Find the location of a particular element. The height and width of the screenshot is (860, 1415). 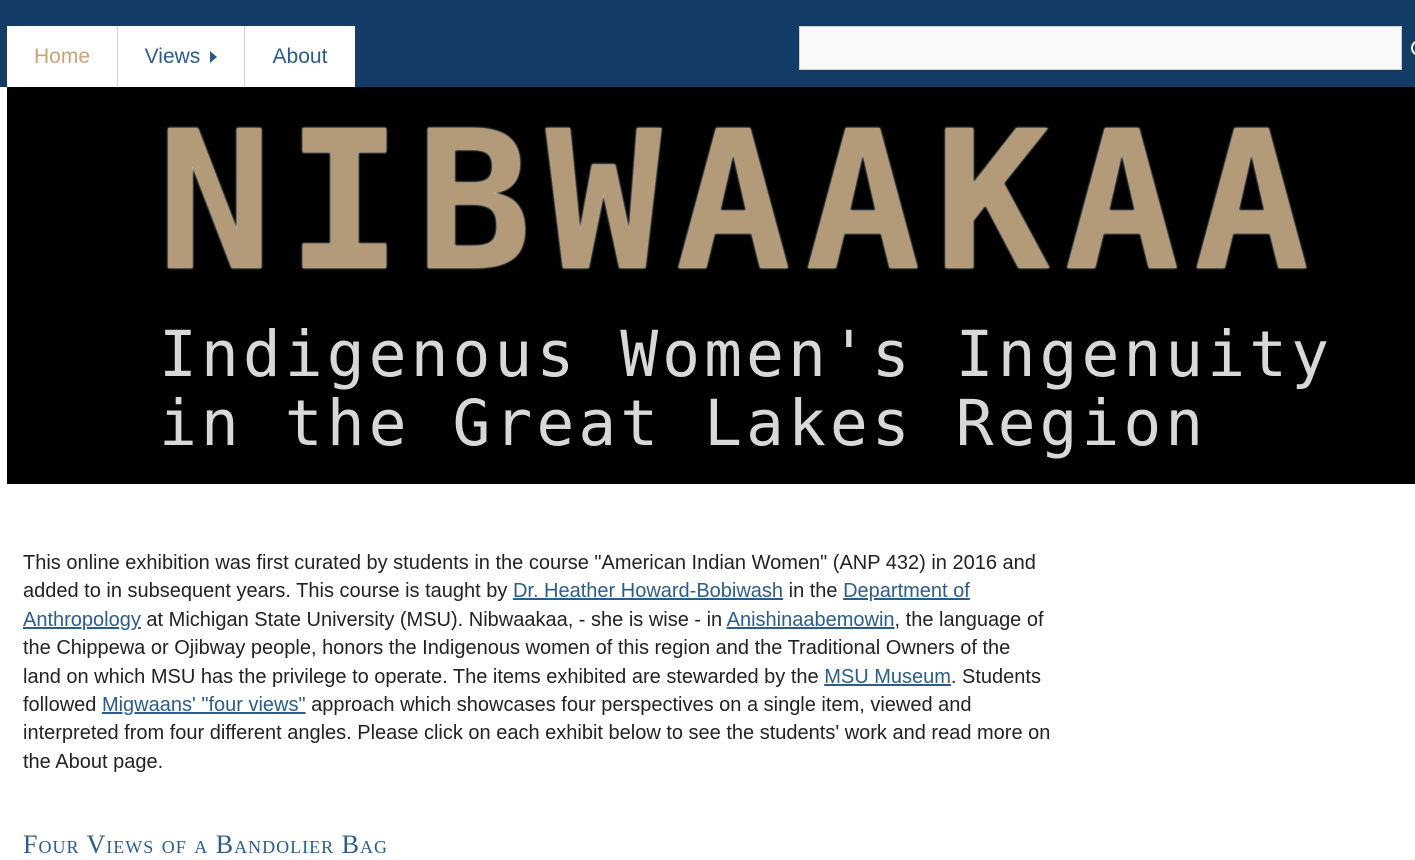

search-icon is located at coordinates (1413, 48).